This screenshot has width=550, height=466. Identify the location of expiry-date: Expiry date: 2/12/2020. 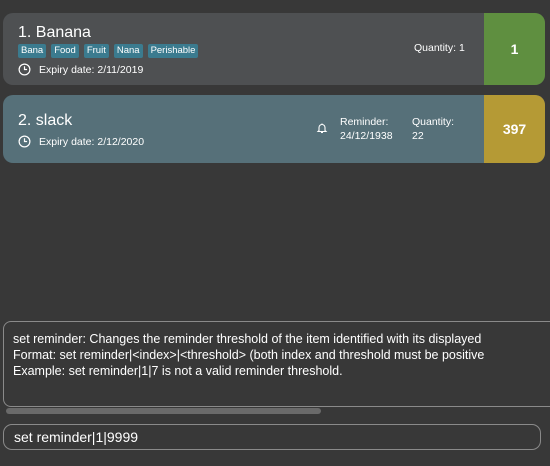
(81, 141).